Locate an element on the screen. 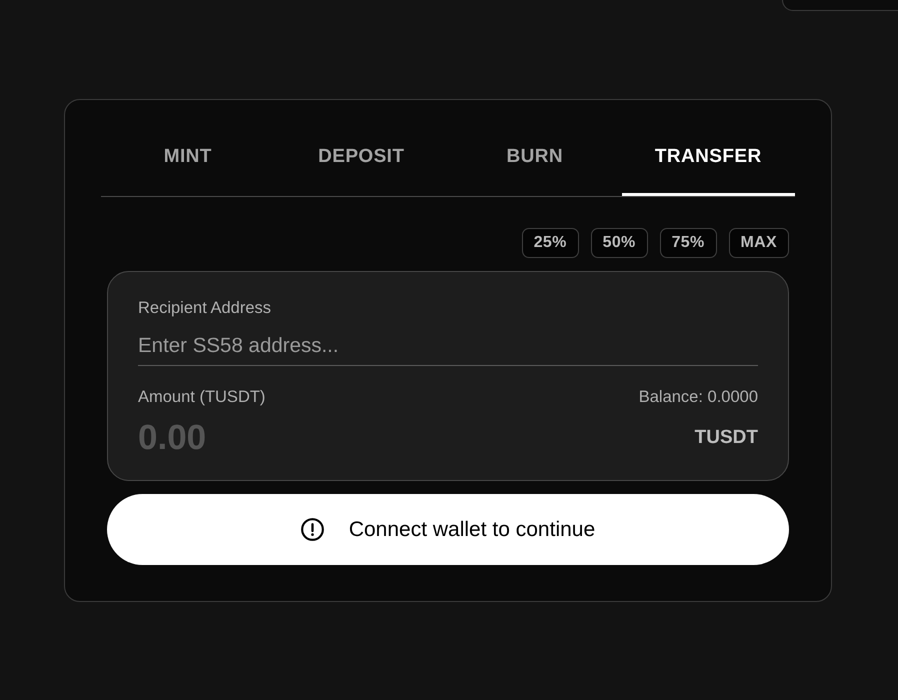 This screenshot has width=898, height=700. amount-shortcut-button: MAX is located at coordinates (758, 243).